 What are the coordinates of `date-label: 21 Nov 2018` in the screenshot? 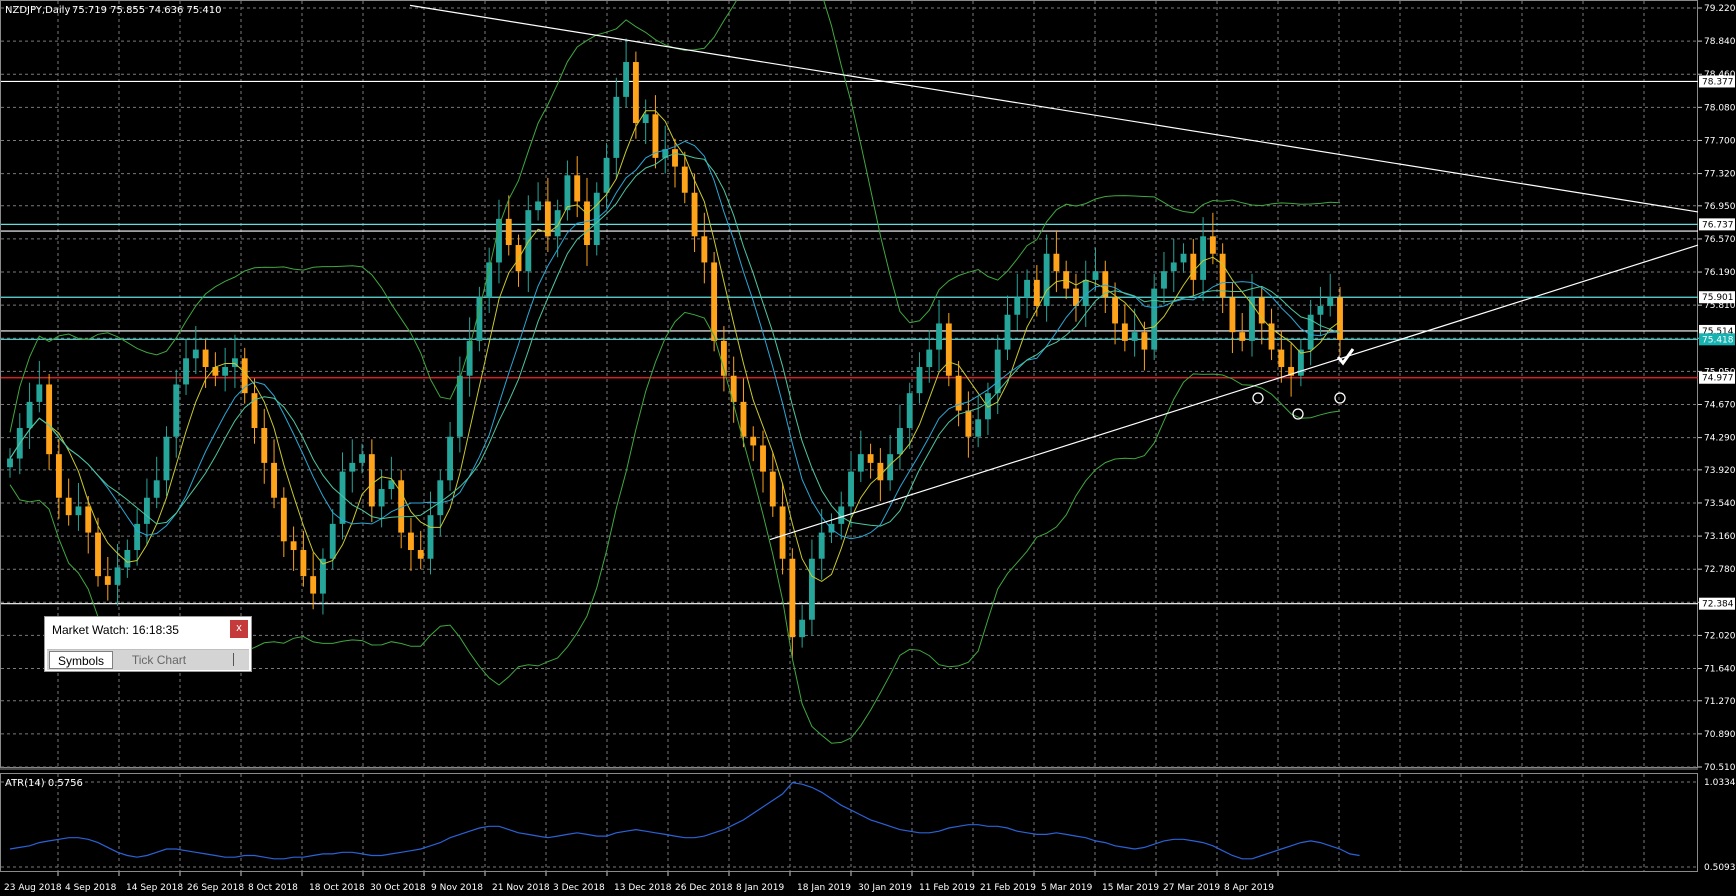 It's located at (521, 888).